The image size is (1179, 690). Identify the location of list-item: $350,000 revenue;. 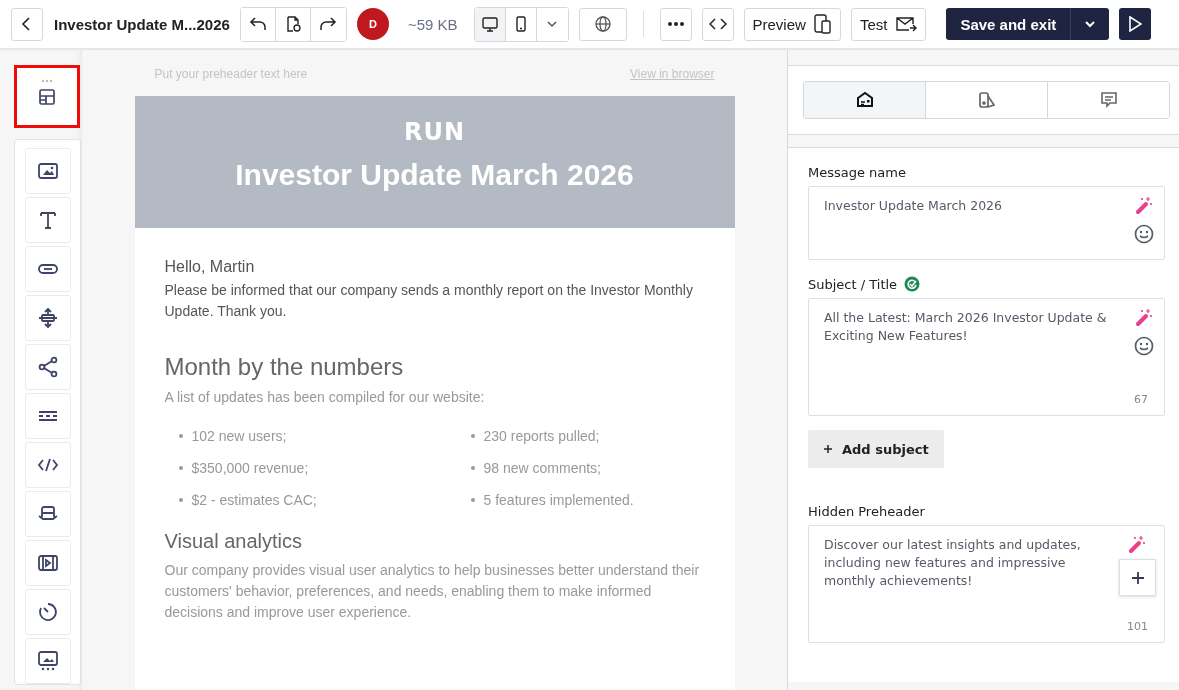
(250, 468).